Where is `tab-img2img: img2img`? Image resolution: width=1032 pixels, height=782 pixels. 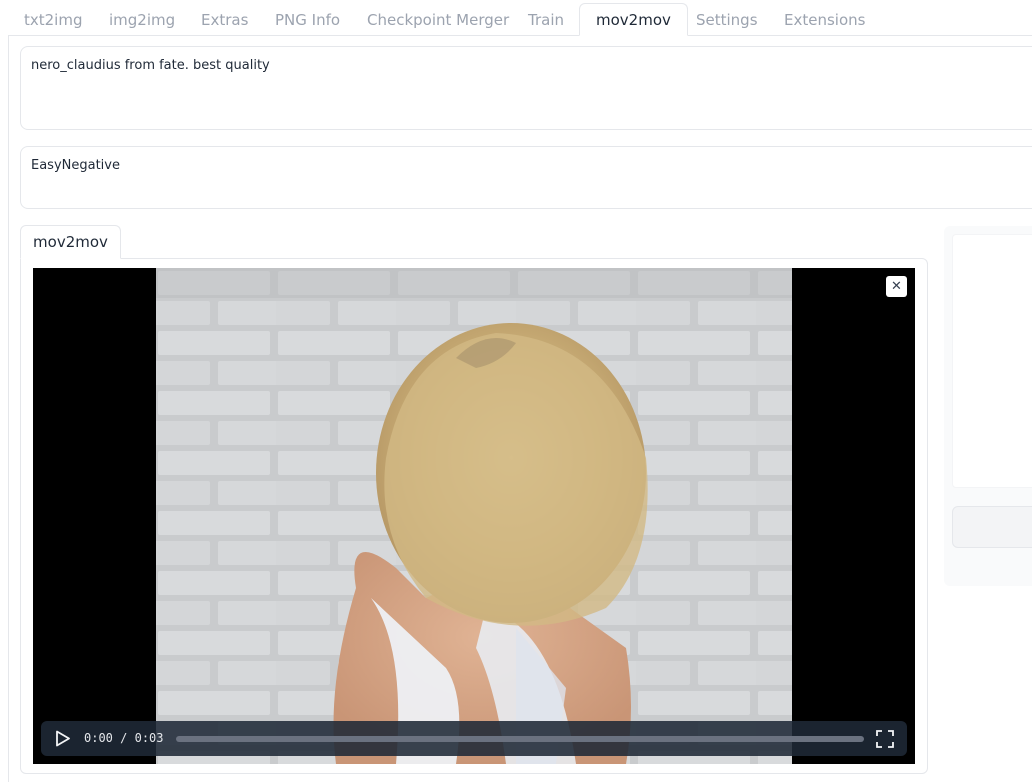 tab-img2img: img2img is located at coordinates (142, 20).